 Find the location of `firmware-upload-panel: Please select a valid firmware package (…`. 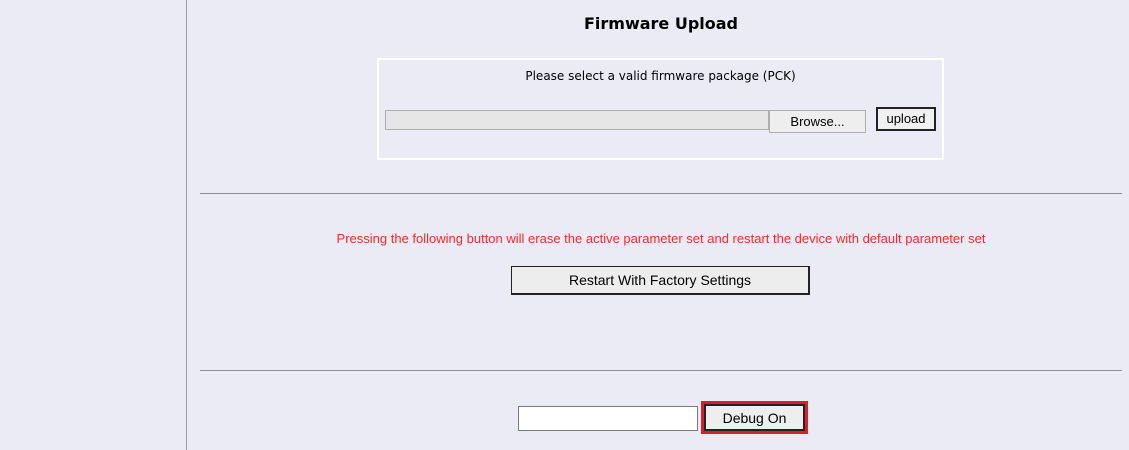

firmware-upload-panel: Please select a valid firmware package (… is located at coordinates (660, 109).